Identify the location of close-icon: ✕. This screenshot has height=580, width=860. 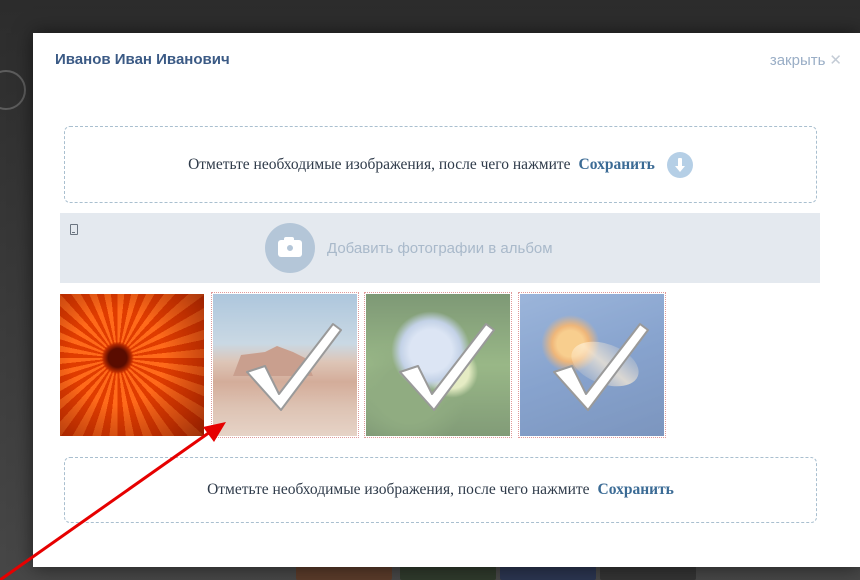
(835, 60).